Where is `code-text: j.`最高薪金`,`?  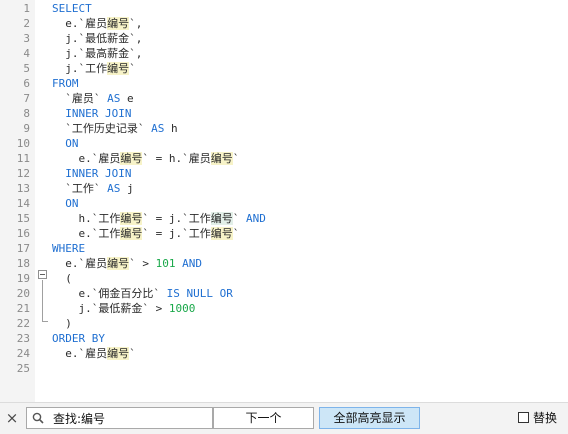 code-text: j.`最高薪金`, is located at coordinates (97, 53).